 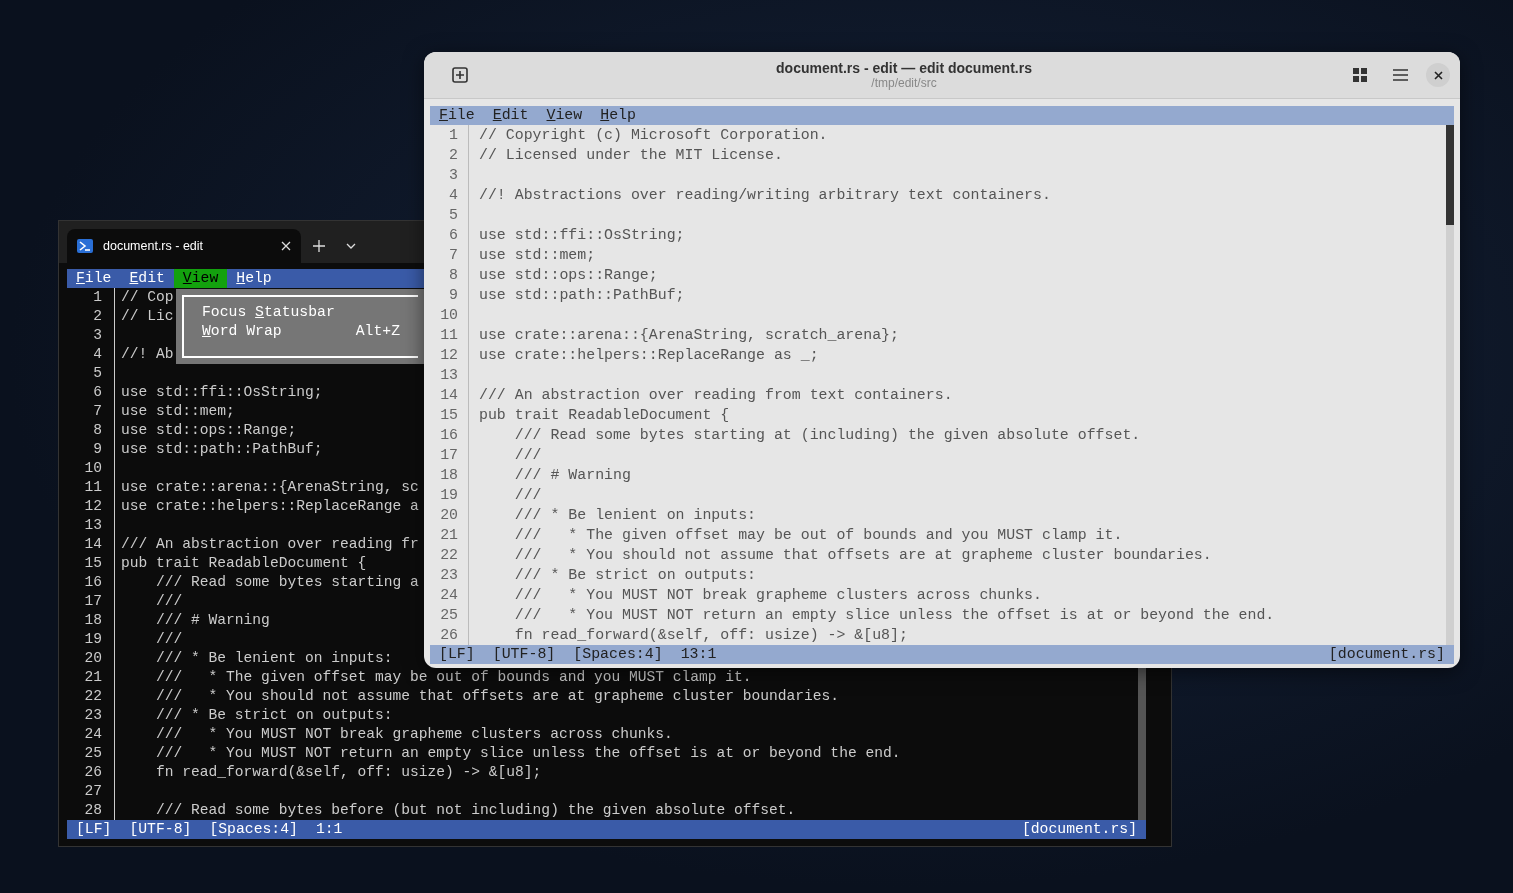 What do you see at coordinates (268, 312) in the screenshot?
I see `menu-item: Focus Statusbar` at bounding box center [268, 312].